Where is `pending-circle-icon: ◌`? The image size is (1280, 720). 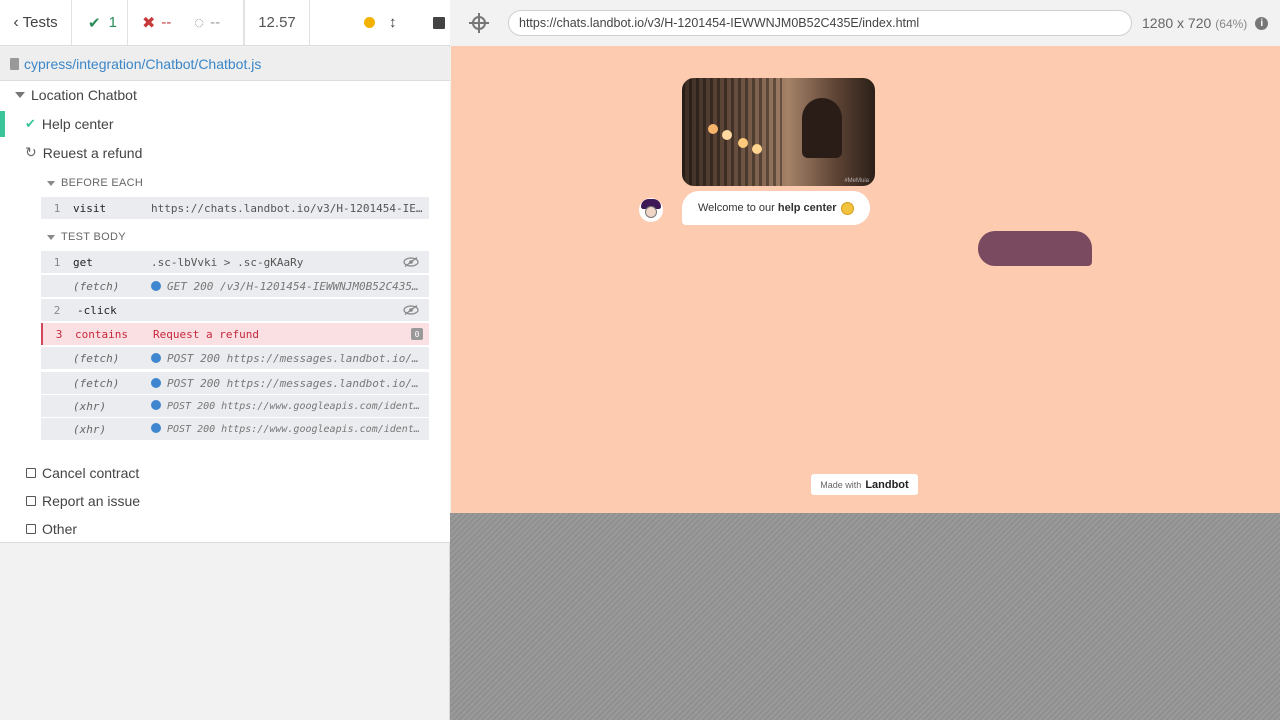 pending-circle-icon: ◌ is located at coordinates (199, 22).